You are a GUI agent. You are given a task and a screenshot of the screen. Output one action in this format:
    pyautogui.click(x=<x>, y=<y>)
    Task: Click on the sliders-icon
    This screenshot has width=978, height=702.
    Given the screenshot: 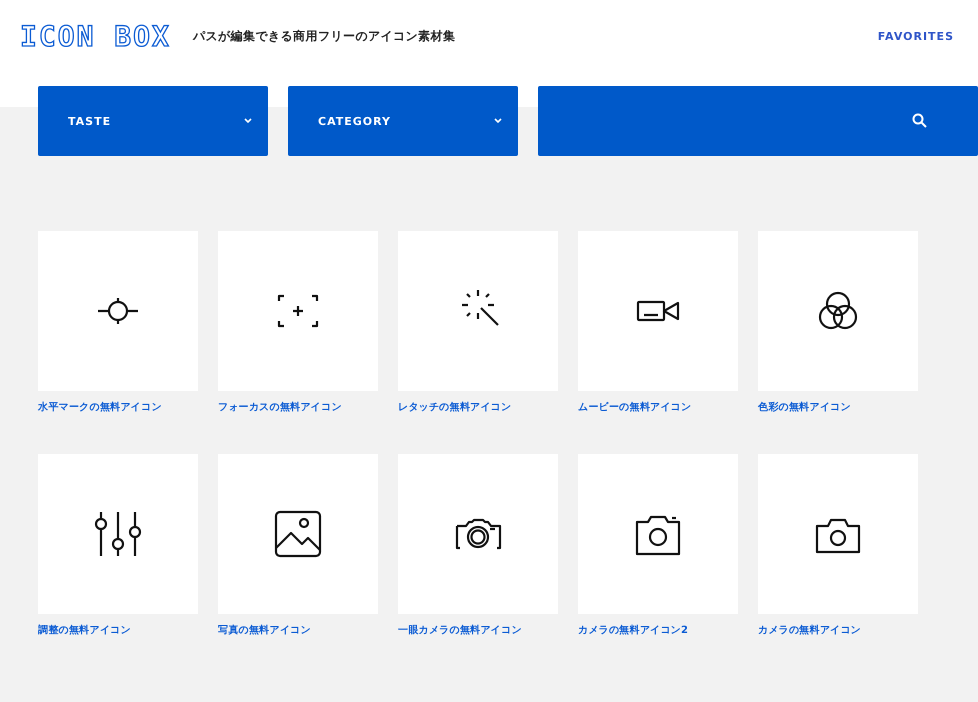 What is the action you would take?
    pyautogui.click(x=118, y=534)
    